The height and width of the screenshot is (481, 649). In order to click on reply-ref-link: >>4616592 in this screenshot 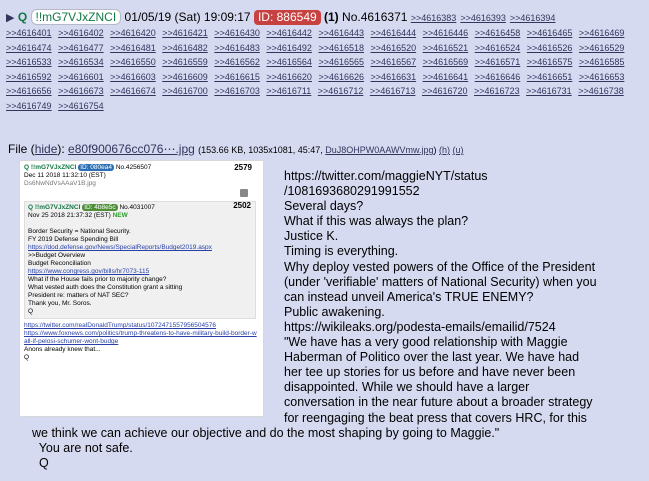, I will do `click(29, 77)`.